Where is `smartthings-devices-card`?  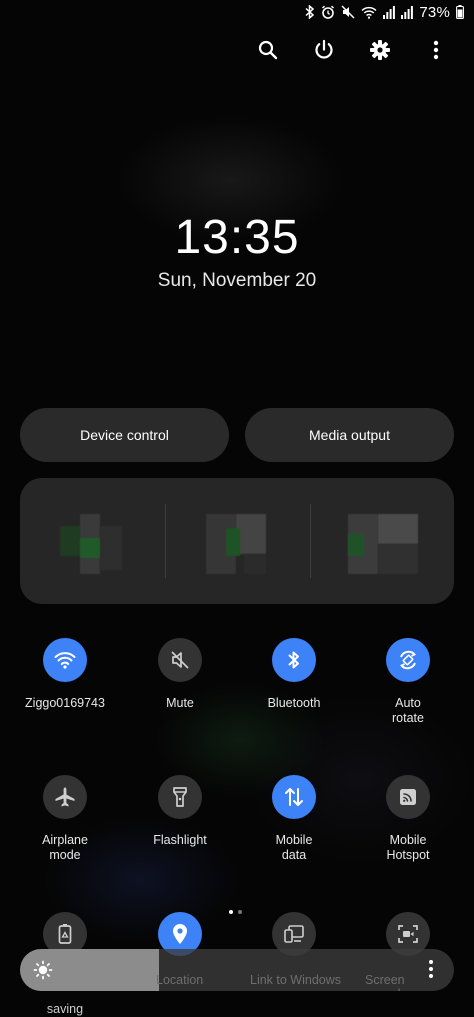
smartthings-devices-card is located at coordinates (237, 541).